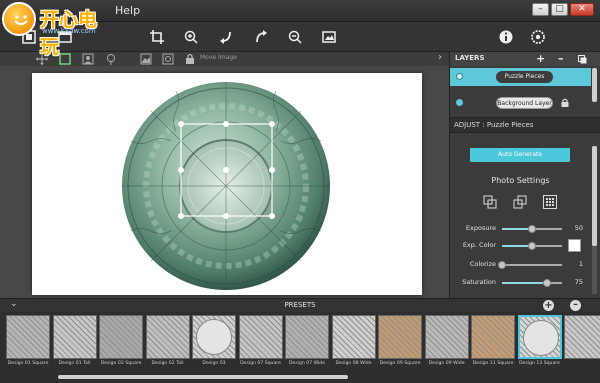 The width and height of the screenshot is (600, 383). Describe the element at coordinates (260, 346) in the screenshot. I see `preset-item: Design 07 Square` at that location.